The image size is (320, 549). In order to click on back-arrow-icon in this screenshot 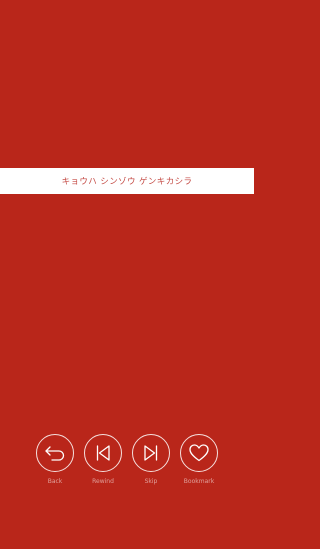, I will do `click(55, 453)`.